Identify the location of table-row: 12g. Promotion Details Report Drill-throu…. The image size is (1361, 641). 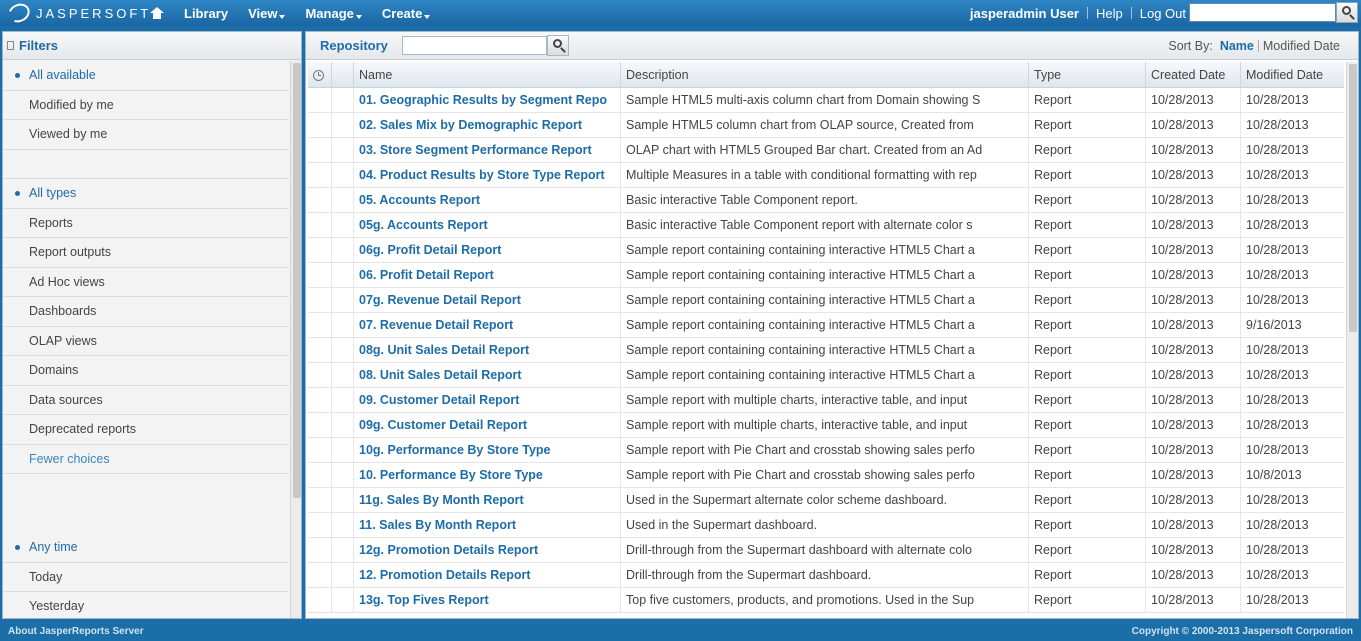
(826, 550).